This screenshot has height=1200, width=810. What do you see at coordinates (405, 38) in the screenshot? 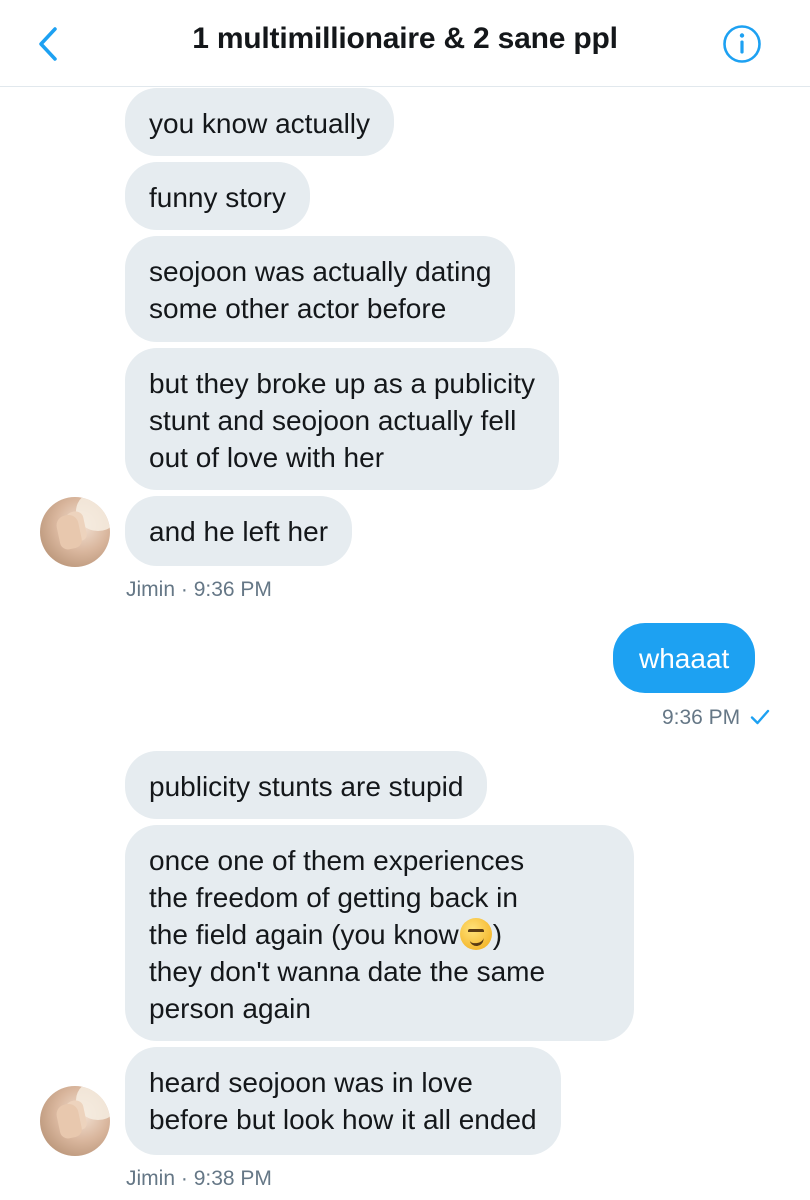
I see `conversation-title: 1 multimillionaire & 2 sane ppl` at bounding box center [405, 38].